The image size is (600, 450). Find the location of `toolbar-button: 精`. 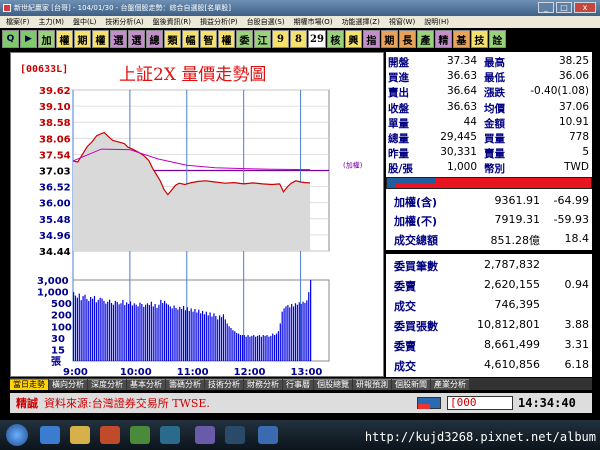

toolbar-button: 精 is located at coordinates (443, 39).